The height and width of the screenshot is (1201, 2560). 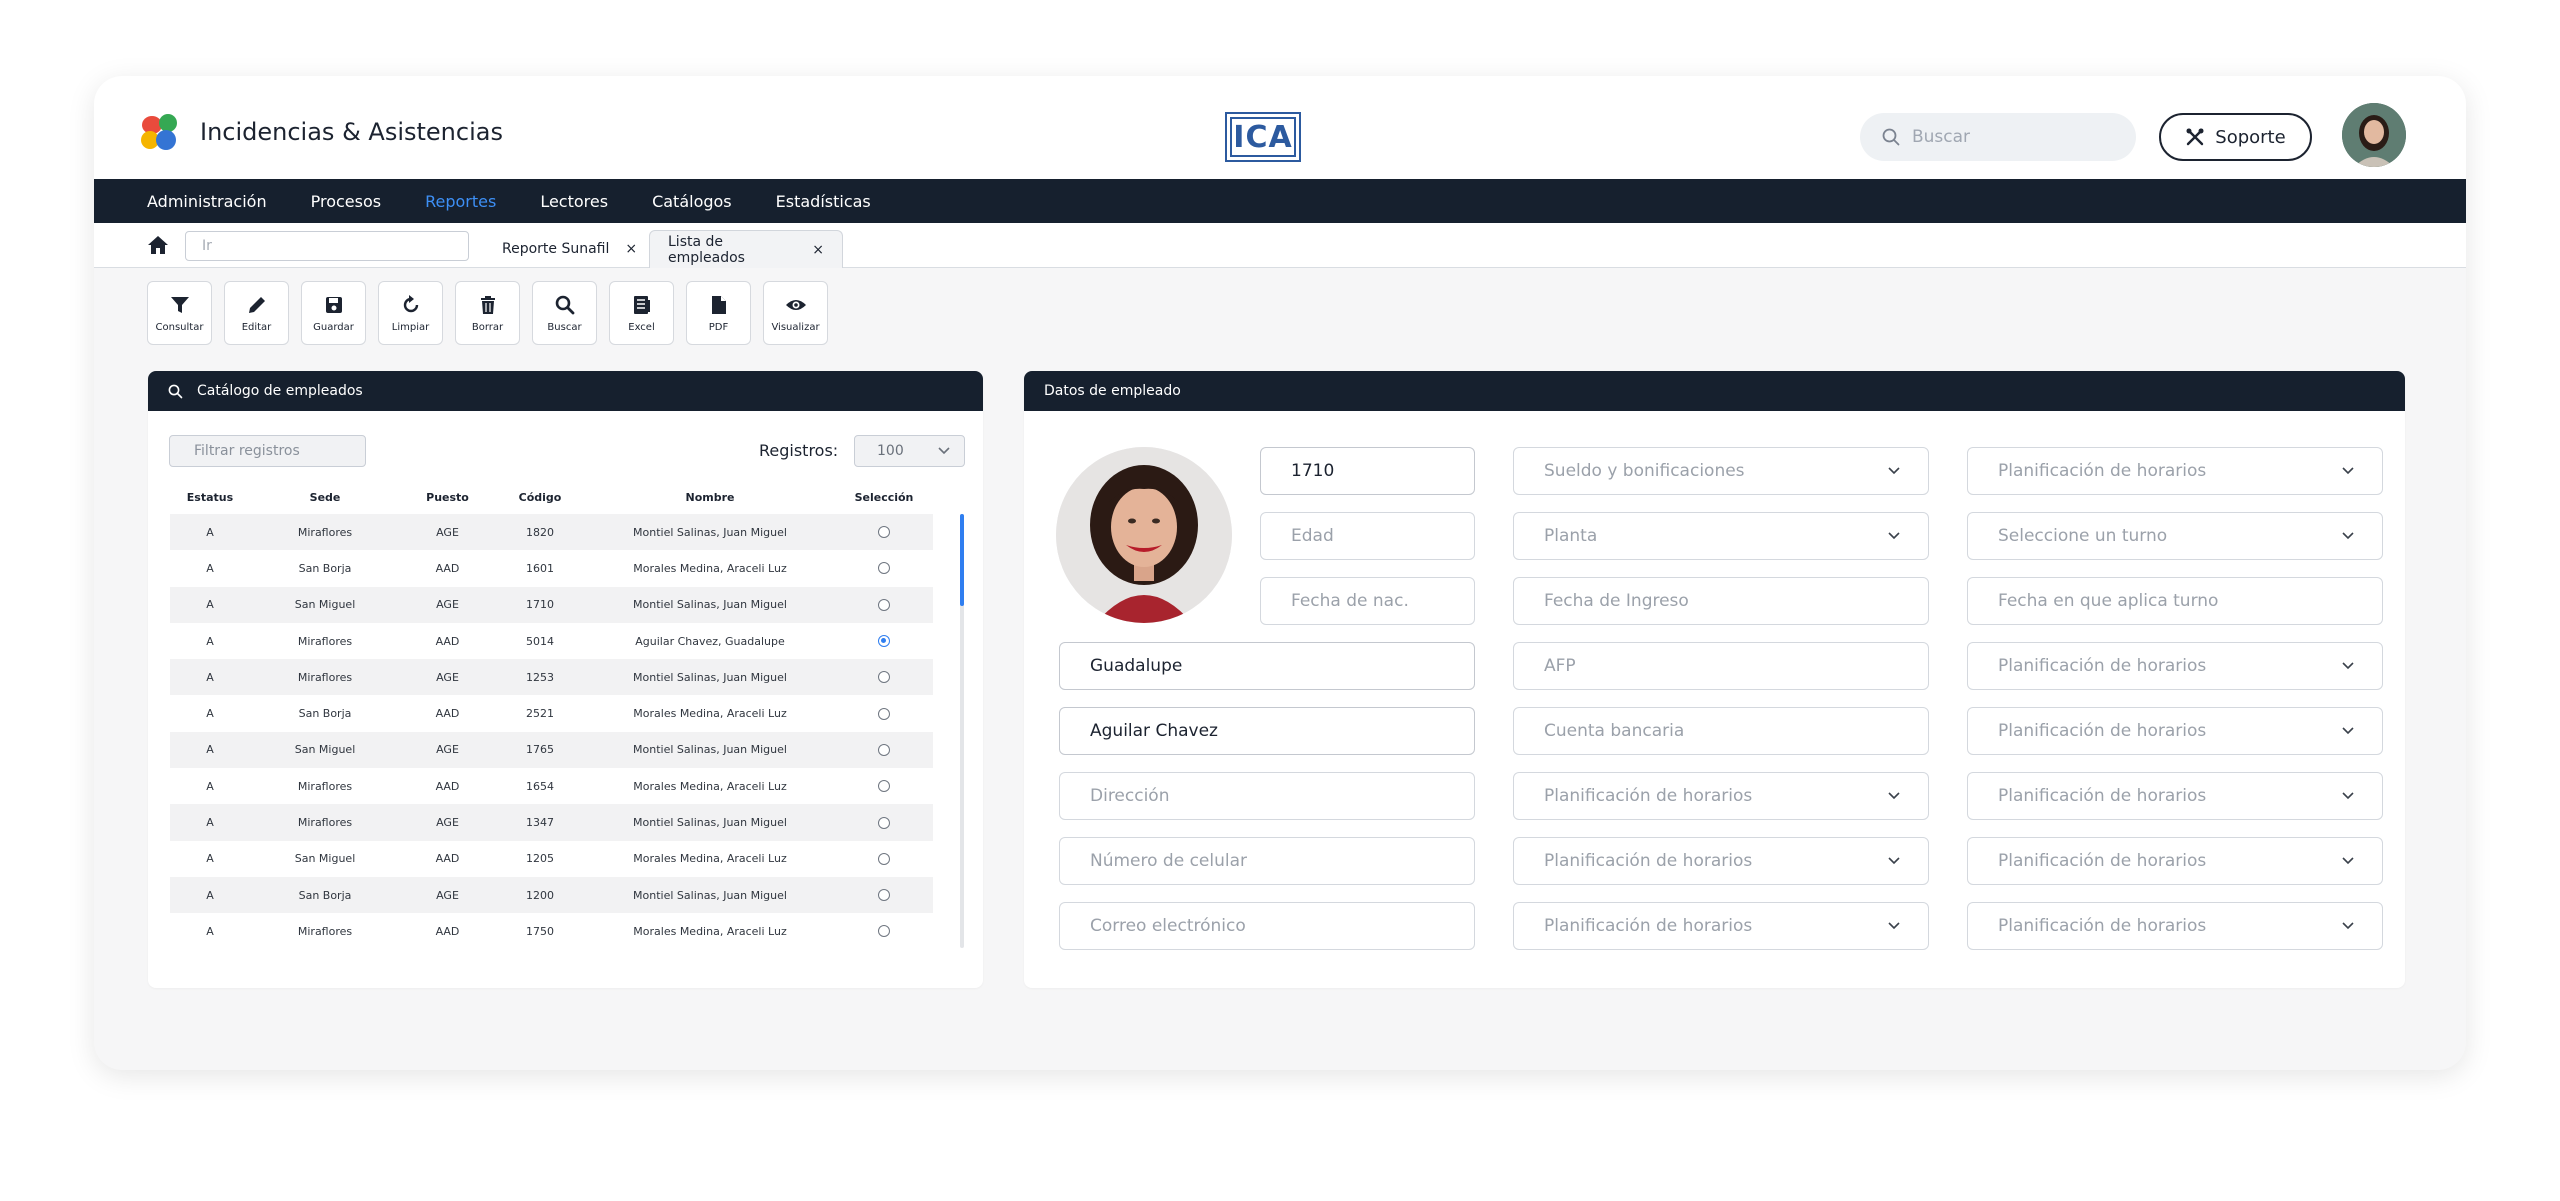 What do you see at coordinates (1721, 666) in the screenshot?
I see `field-col2-3: AFP` at bounding box center [1721, 666].